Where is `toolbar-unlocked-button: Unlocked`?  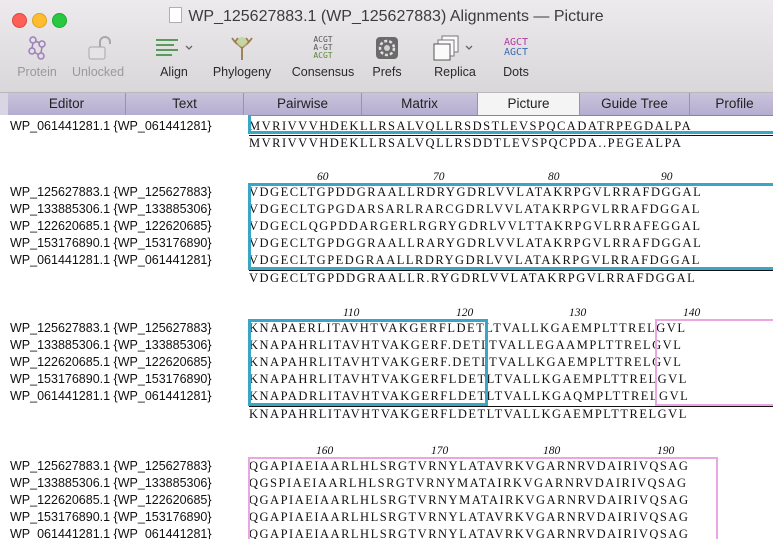
toolbar-unlocked-button: Unlocked is located at coordinates (98, 60).